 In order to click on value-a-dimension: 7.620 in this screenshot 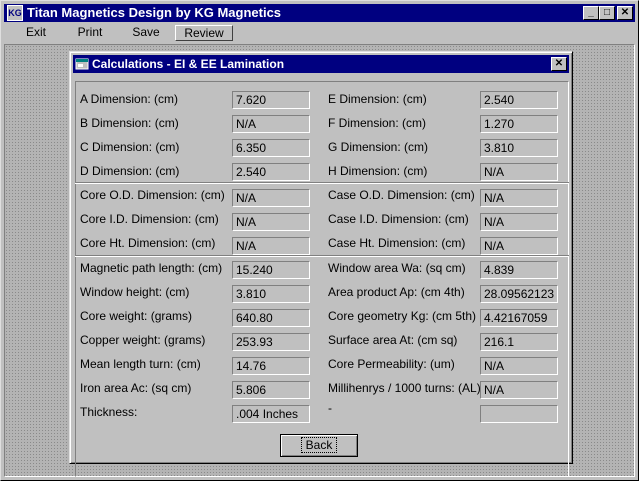, I will do `click(271, 100)`.